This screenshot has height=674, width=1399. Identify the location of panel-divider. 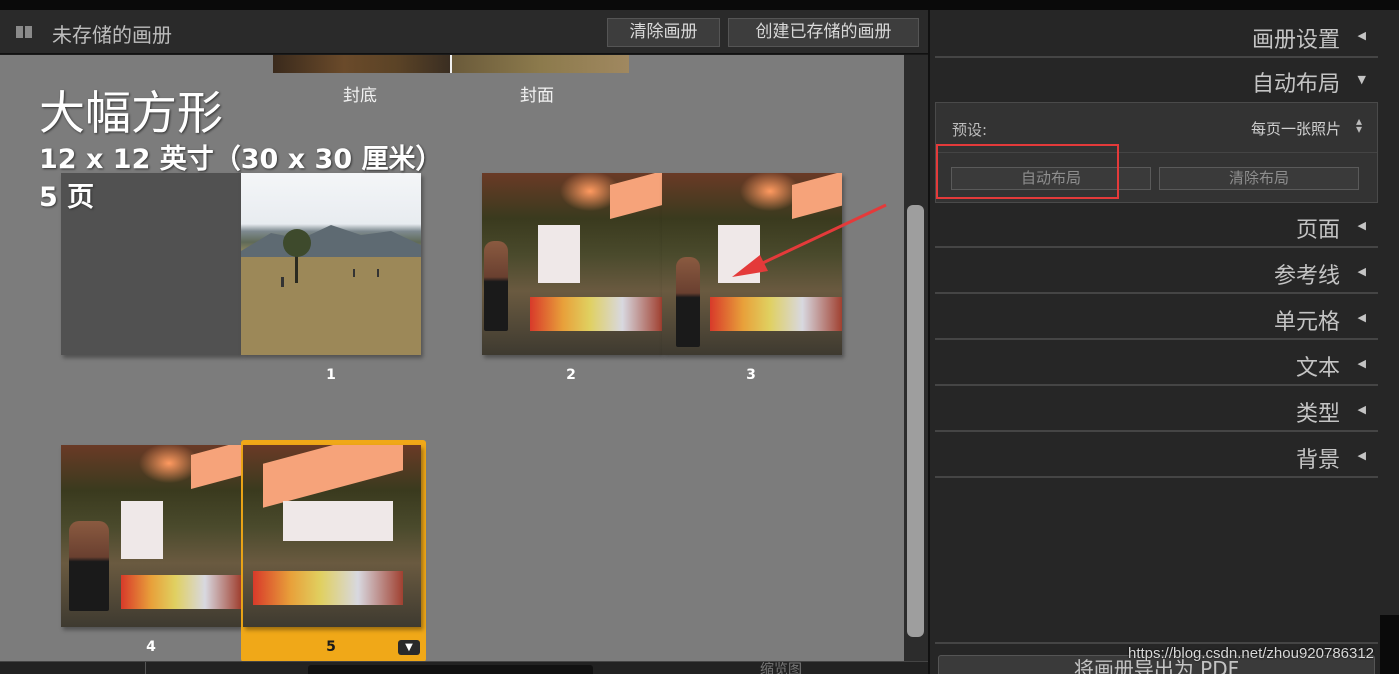
(1156, 643).